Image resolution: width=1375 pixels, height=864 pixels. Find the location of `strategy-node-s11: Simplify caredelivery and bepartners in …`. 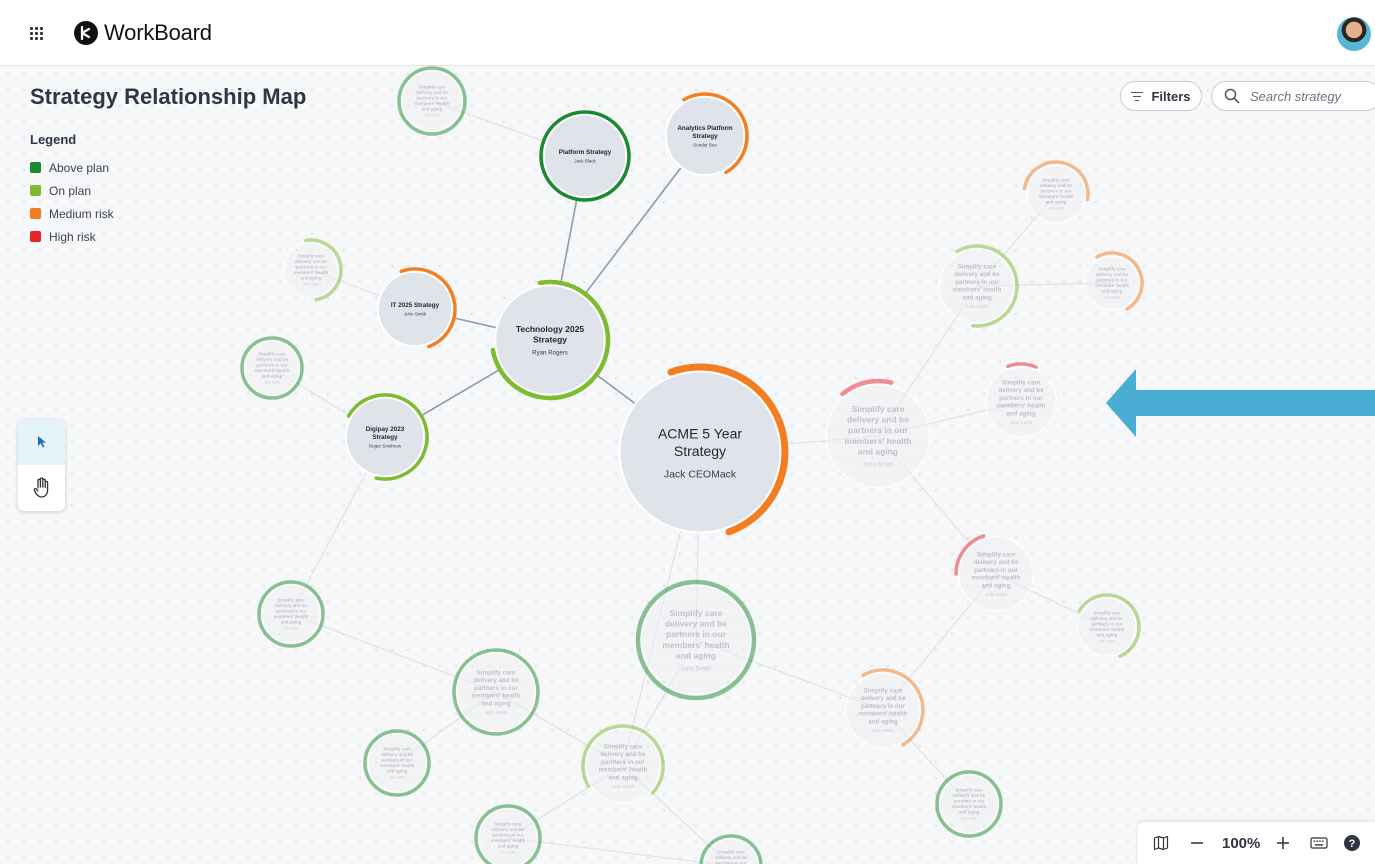

strategy-node-s11: Simplify caredelivery and bepartners in … is located at coordinates (696, 640).